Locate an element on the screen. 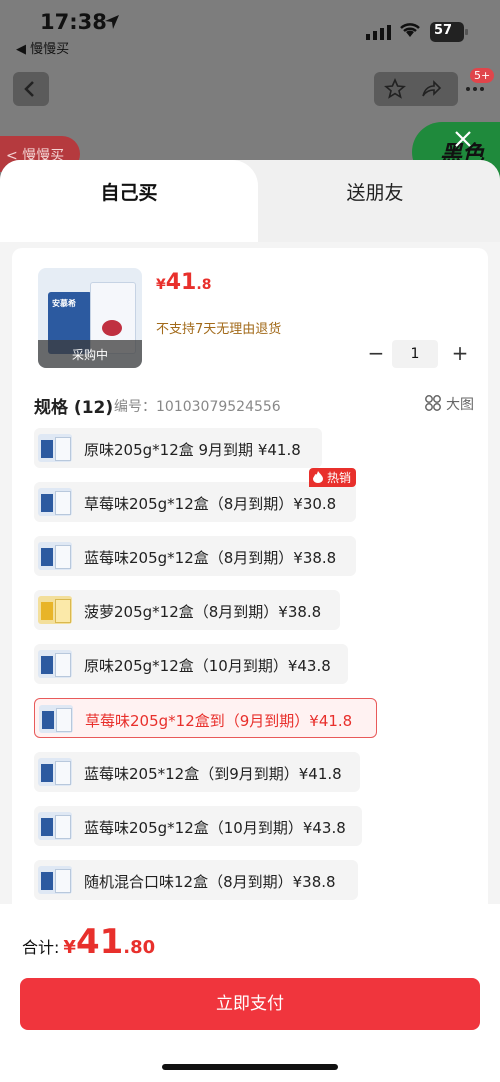 This screenshot has height=1082, width=500. home-indicator is located at coordinates (250, 1067).